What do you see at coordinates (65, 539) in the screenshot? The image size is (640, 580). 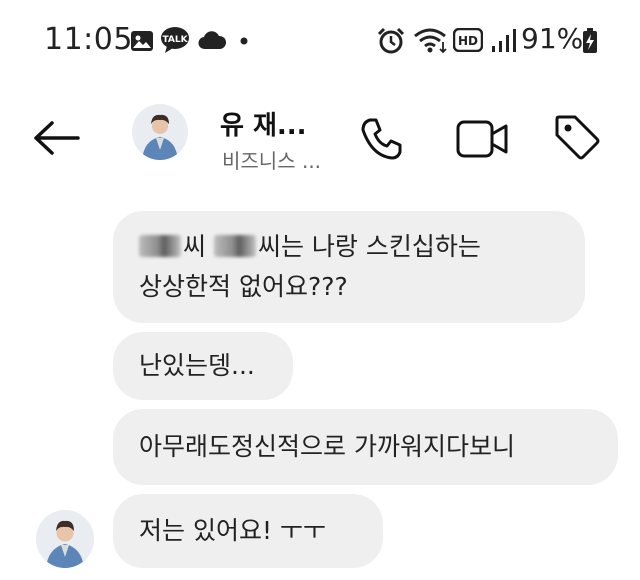 I see `contact-avatar-small` at bounding box center [65, 539].